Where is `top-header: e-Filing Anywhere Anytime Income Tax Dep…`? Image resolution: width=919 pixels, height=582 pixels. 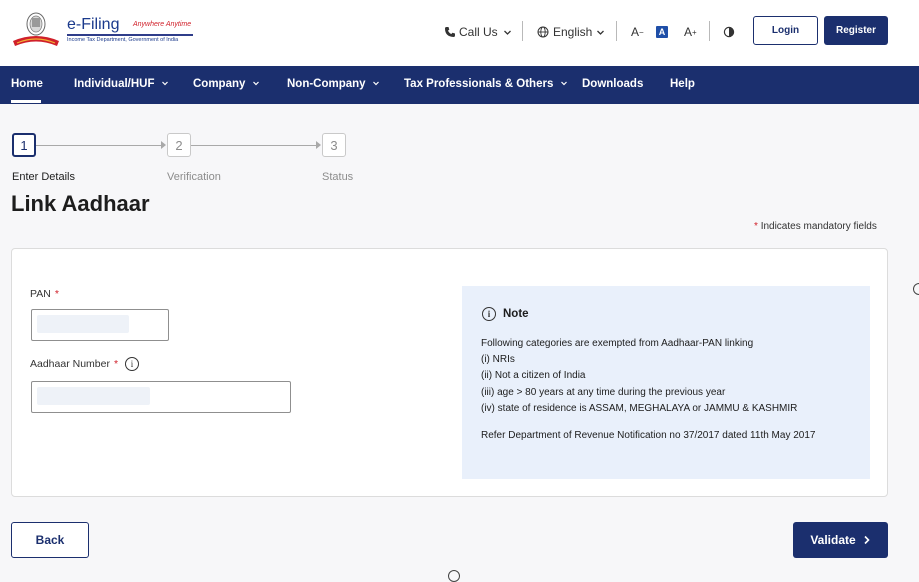 top-header: e-Filing Anywhere Anytime Income Tax Dep… is located at coordinates (459, 33).